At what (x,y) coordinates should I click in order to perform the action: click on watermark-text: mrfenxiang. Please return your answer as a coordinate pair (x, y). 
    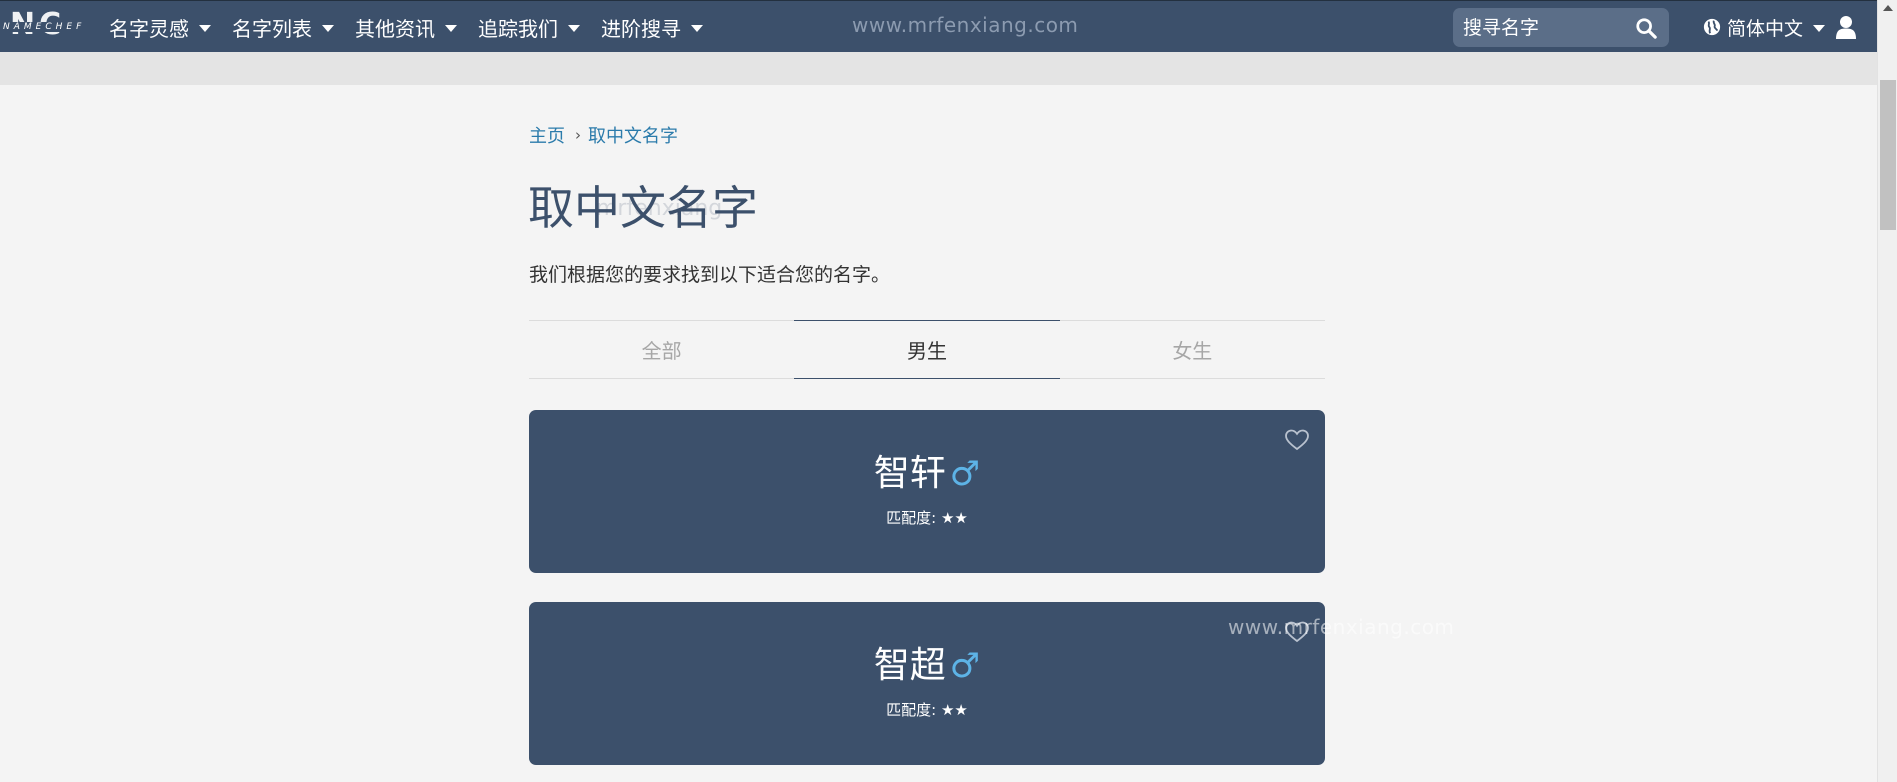
    Looking at the image, I should click on (659, 208).